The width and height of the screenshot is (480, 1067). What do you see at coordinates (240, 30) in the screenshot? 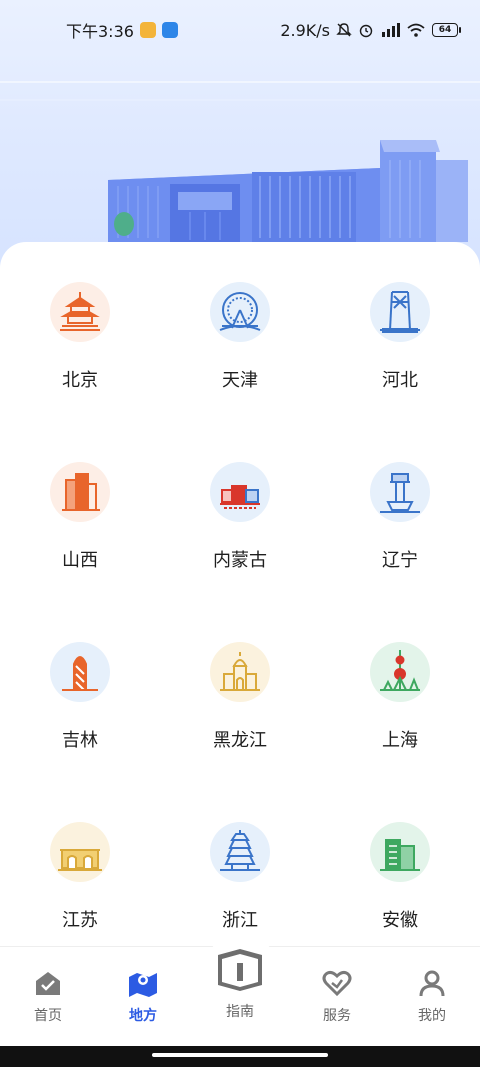
I see `status-bar: 下午3:36 2.9K/s 64` at bounding box center [240, 30].